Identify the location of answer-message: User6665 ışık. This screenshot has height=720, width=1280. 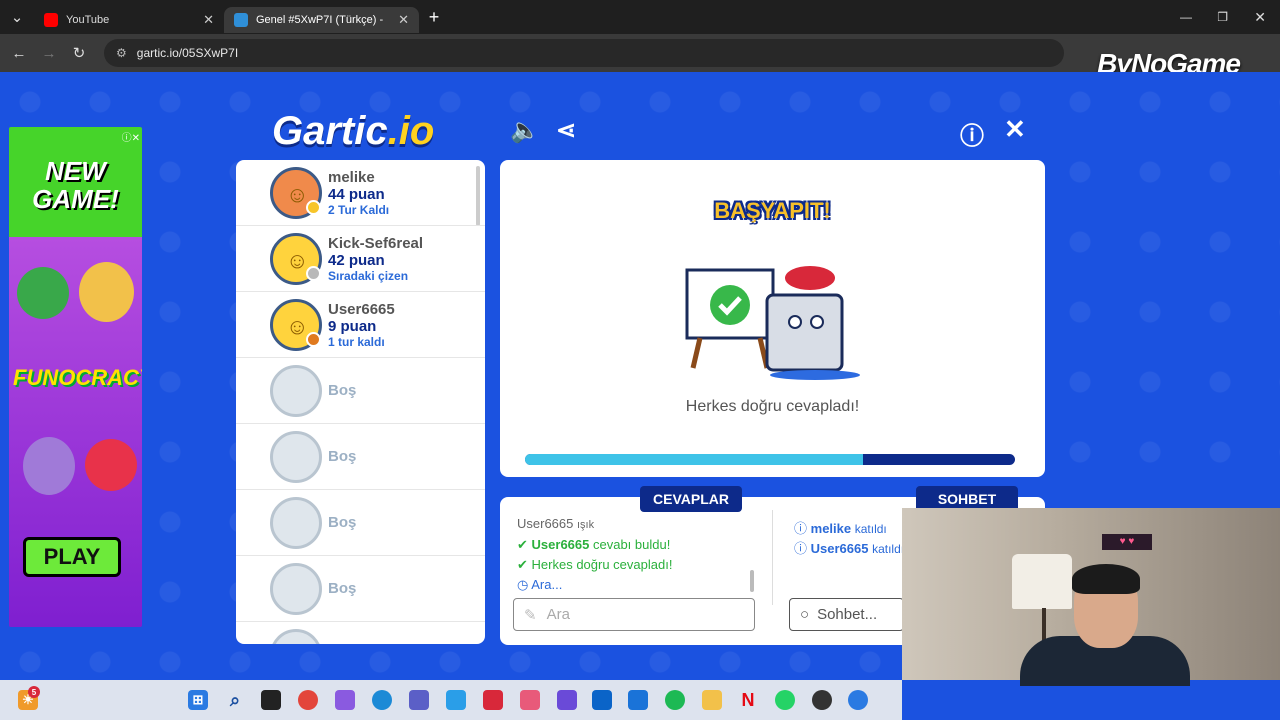
(555, 523).